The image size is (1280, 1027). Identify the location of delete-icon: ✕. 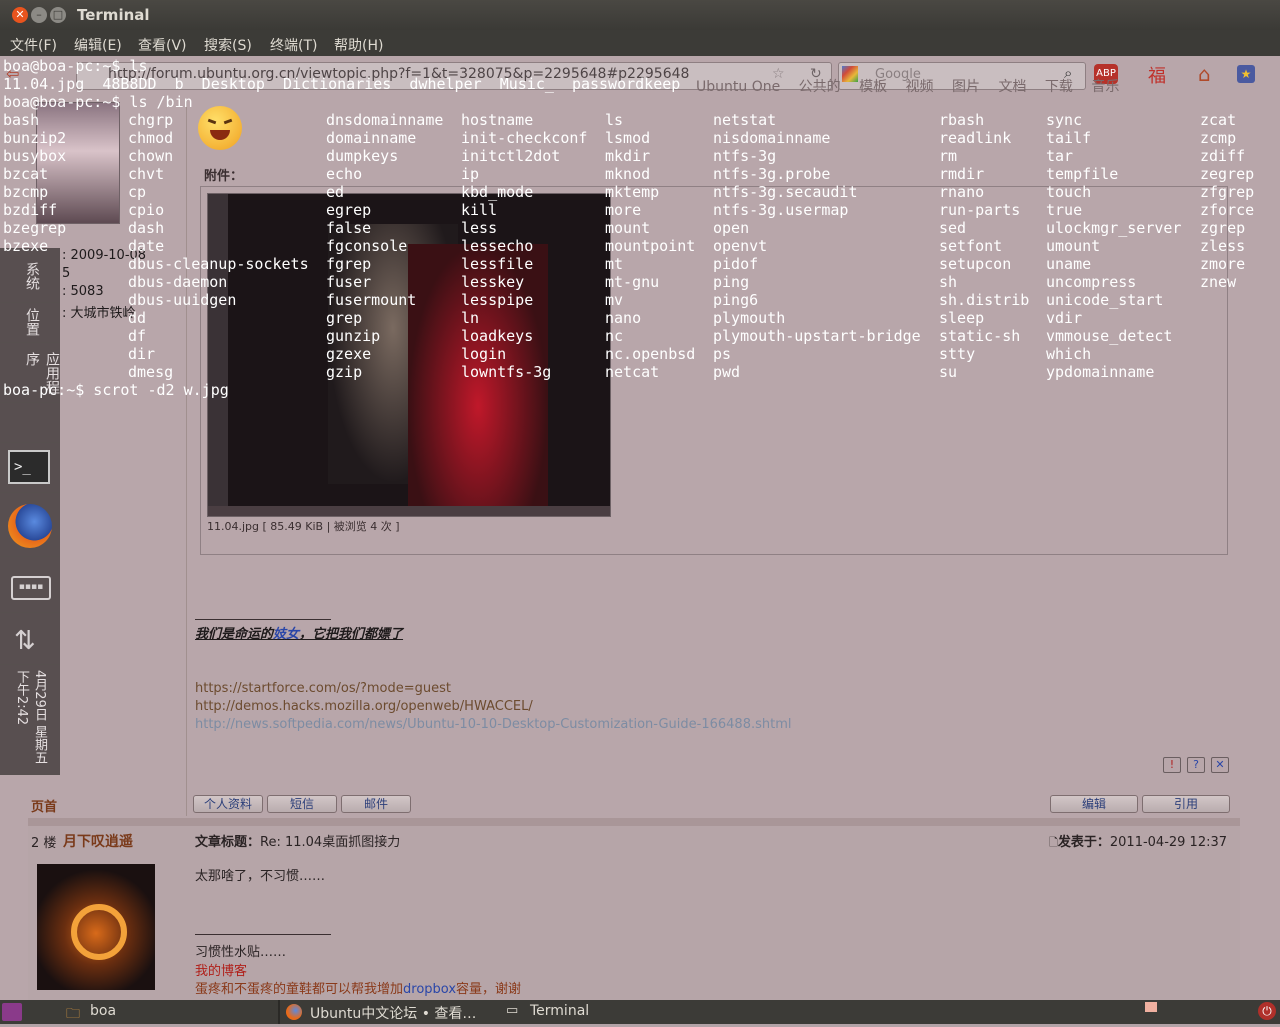
(1220, 765).